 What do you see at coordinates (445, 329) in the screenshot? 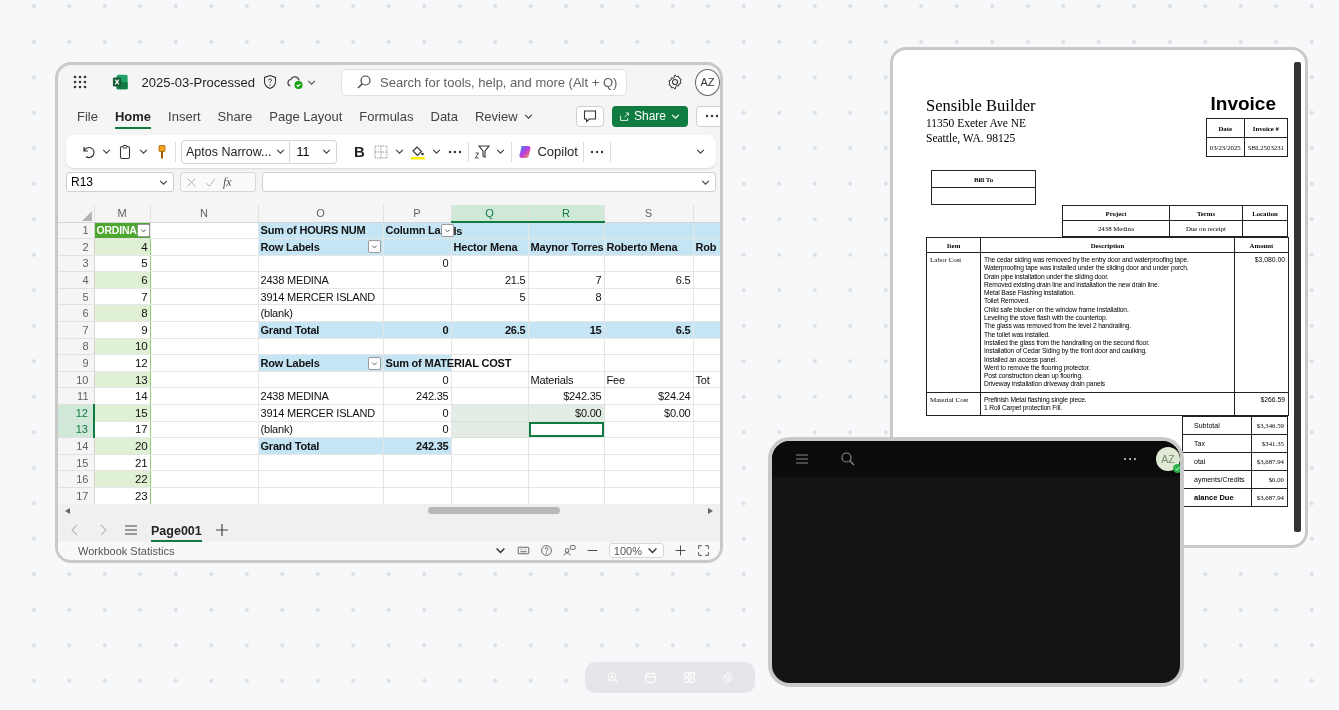
I see `cell-text: 0` at bounding box center [445, 329].